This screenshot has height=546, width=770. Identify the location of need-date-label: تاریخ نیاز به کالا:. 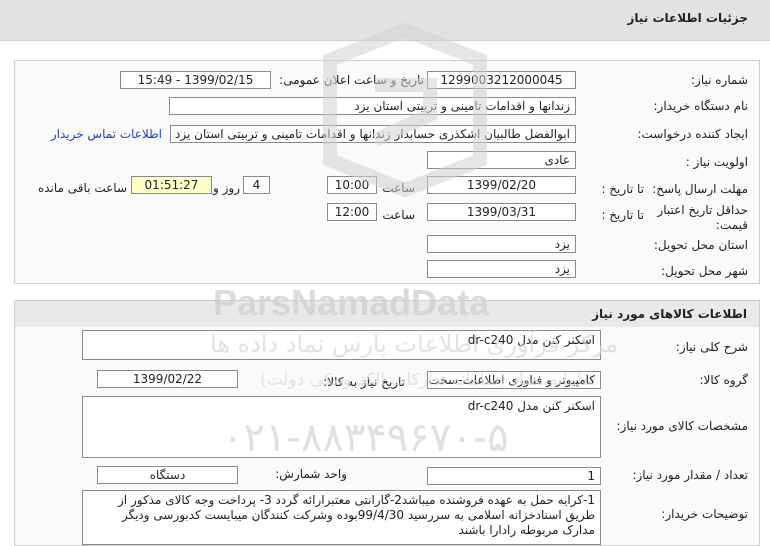
(364, 382).